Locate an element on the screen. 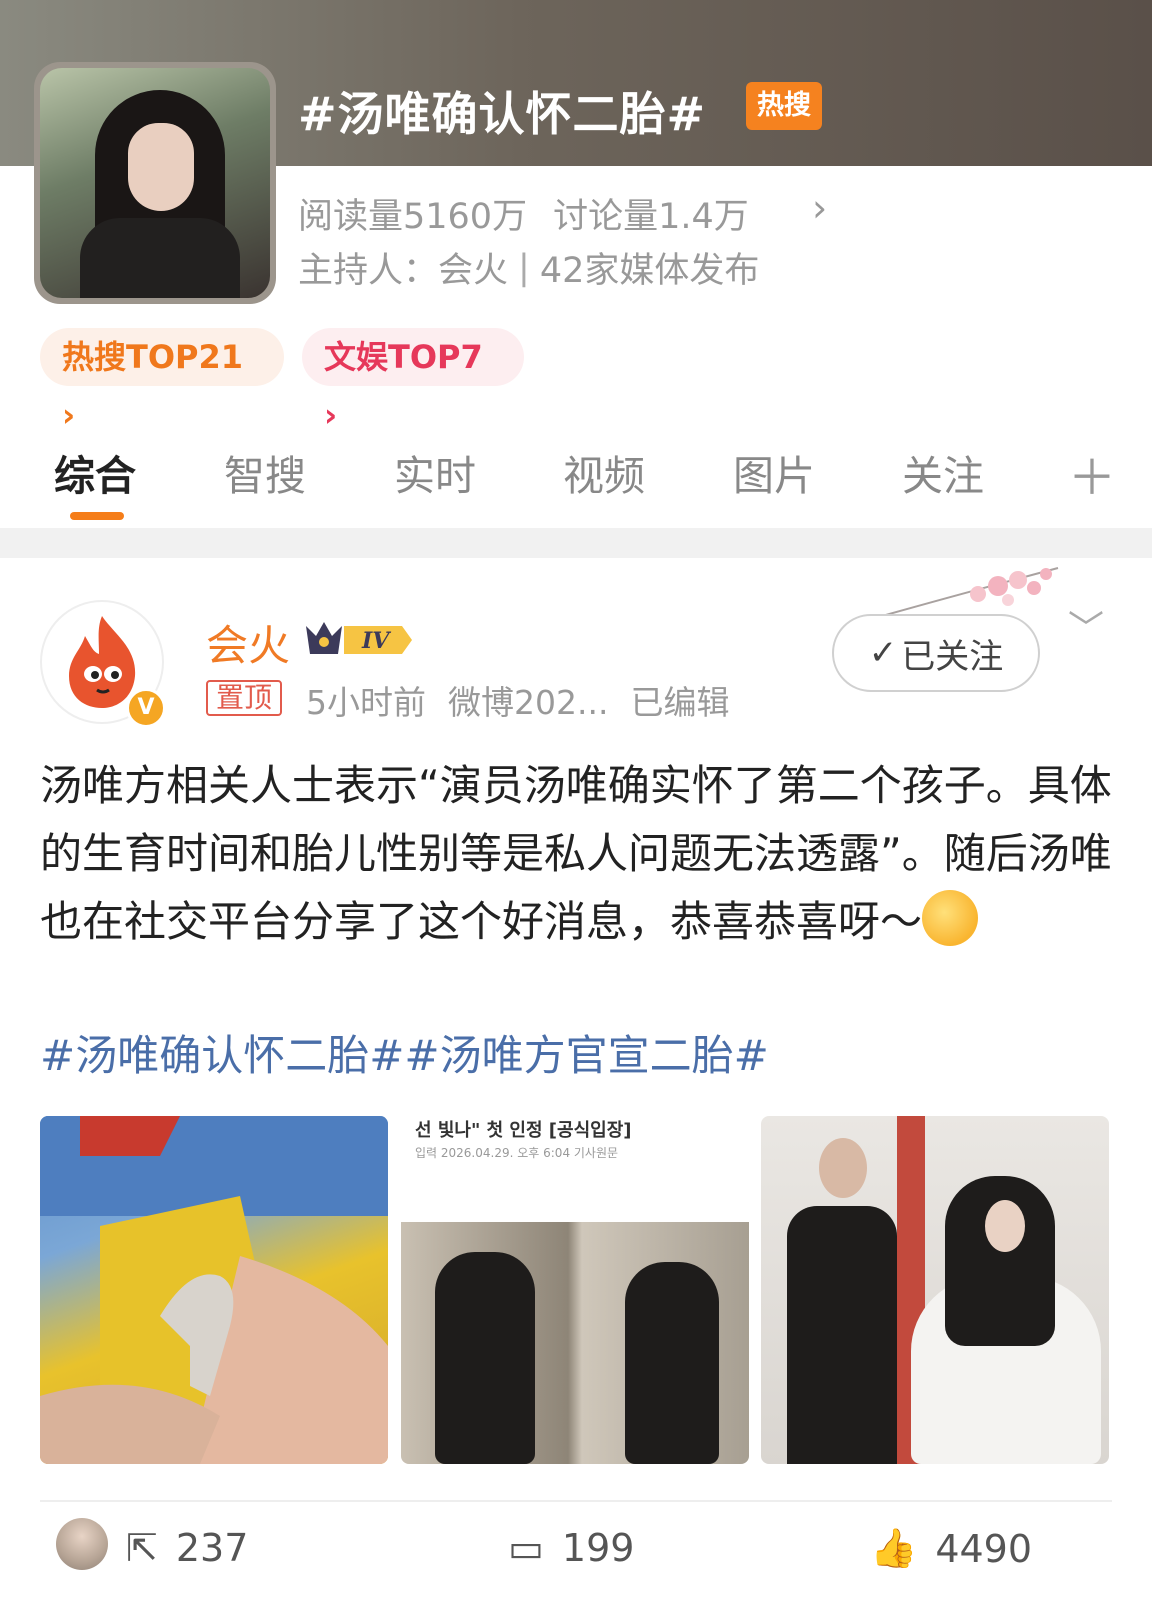  active-tab-indicator is located at coordinates (97, 516).